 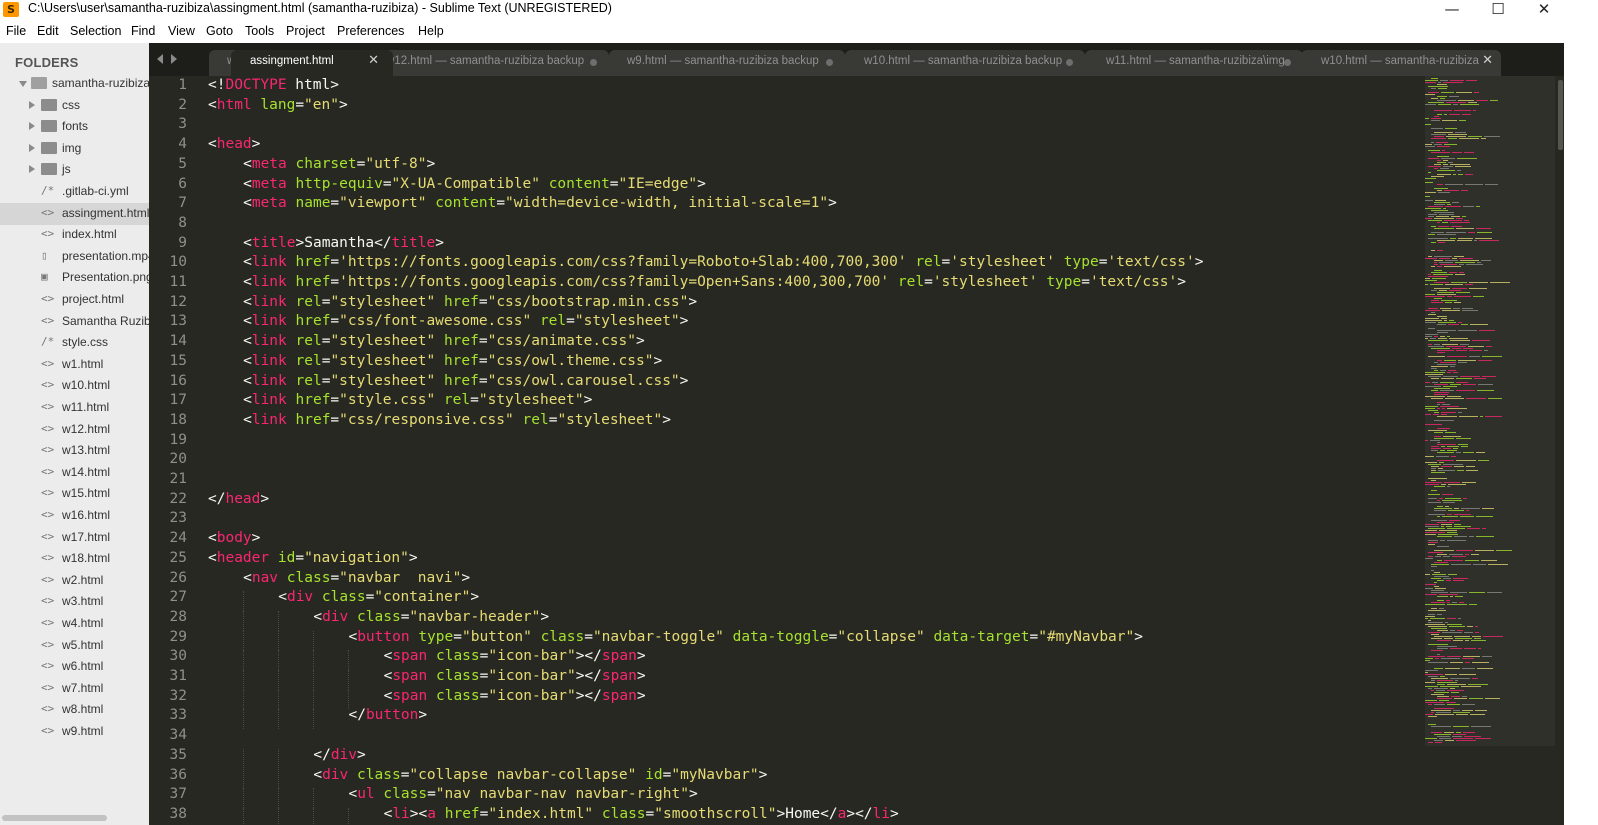 I want to click on sidebar-item-gitlab-ci-yml: /* .gitlab-ci.yml, so click(x=74, y=192).